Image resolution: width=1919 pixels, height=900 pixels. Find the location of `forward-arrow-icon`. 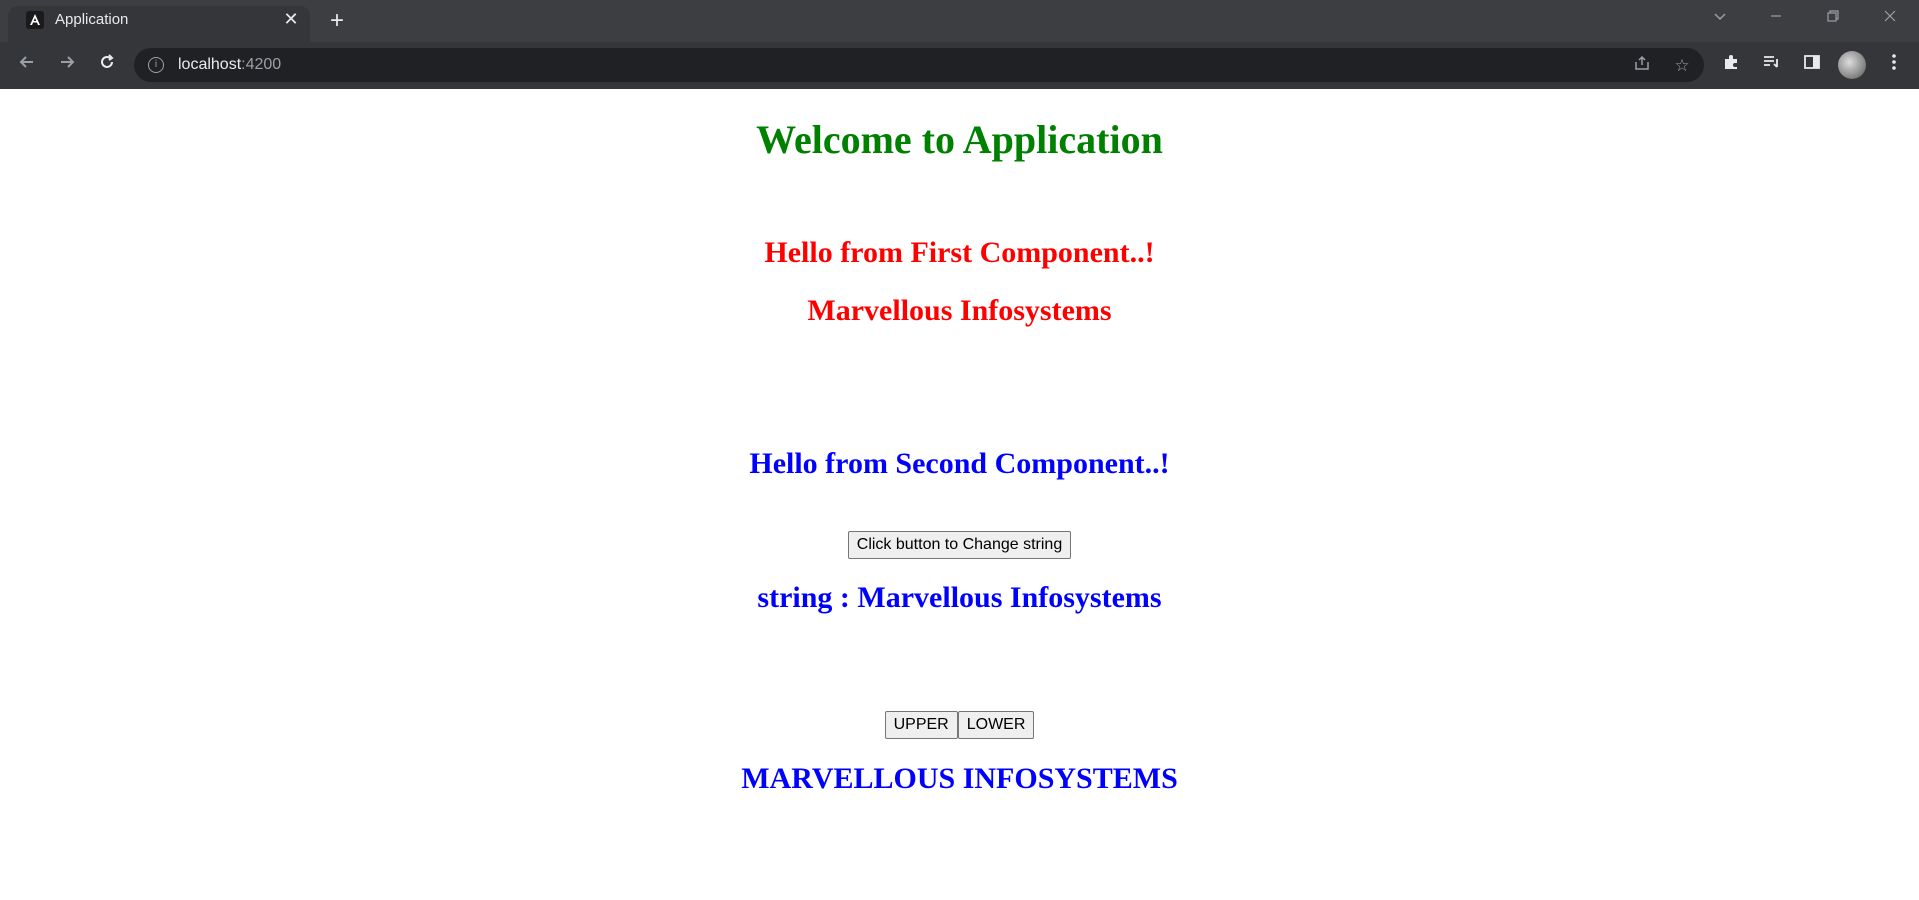

forward-arrow-icon is located at coordinates (67, 65).